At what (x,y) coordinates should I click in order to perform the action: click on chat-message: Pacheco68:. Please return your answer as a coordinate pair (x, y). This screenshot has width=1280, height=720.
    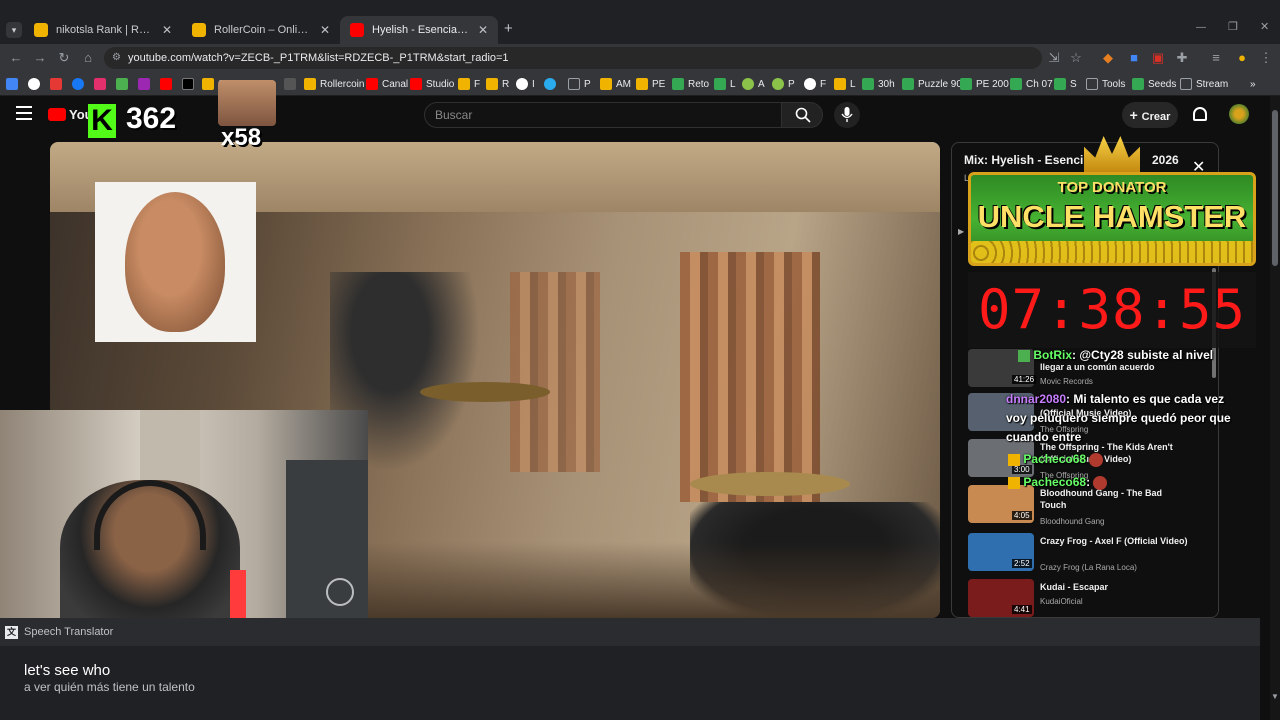
    Looking at the image, I should click on (1108, 482).